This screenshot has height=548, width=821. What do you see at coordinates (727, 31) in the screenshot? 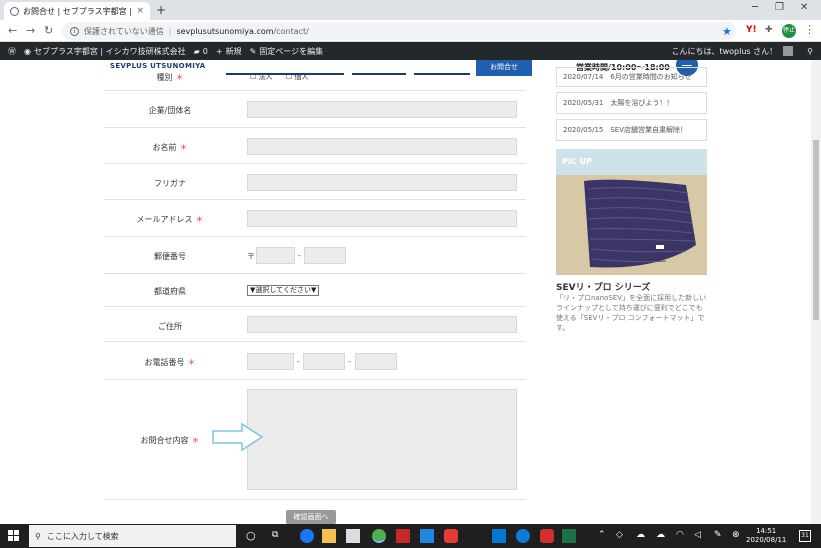
I see `bookmark-star-icon: ★` at bounding box center [727, 31].